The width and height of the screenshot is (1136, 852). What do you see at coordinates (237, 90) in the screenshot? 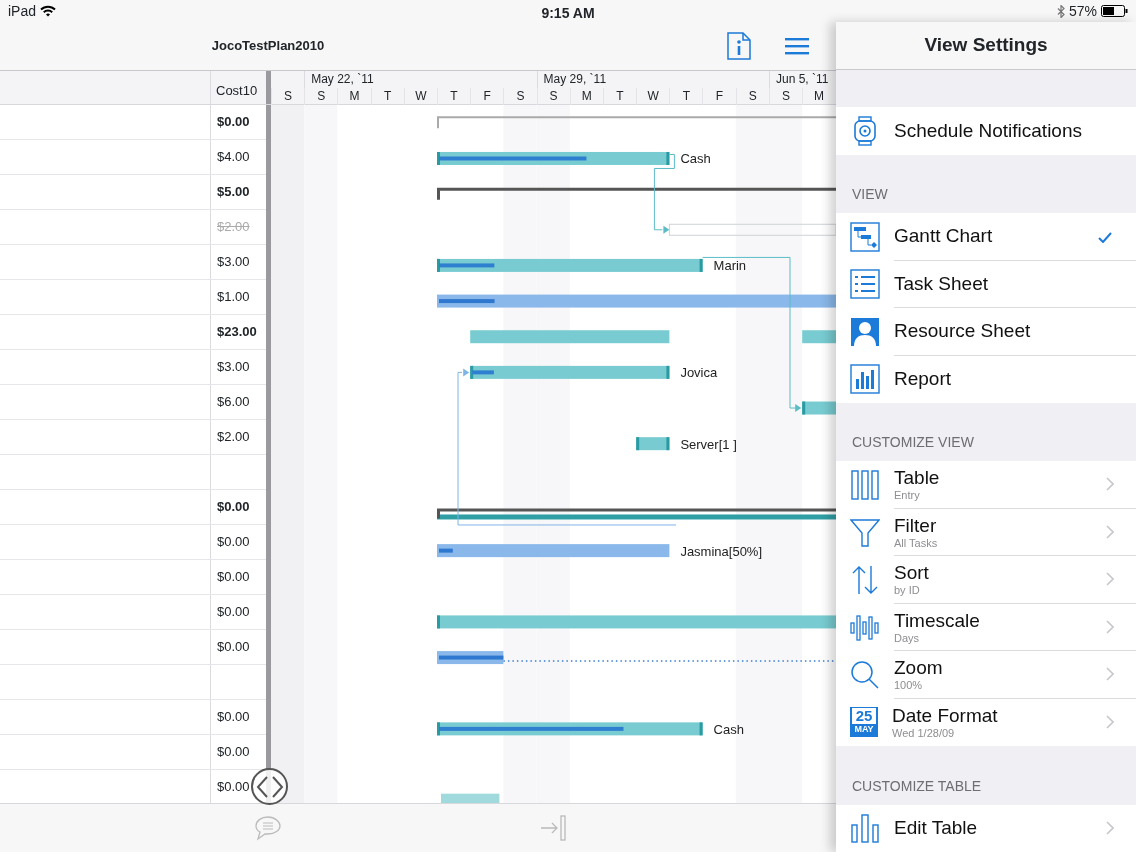
I see `column-header: Cost10` at bounding box center [237, 90].